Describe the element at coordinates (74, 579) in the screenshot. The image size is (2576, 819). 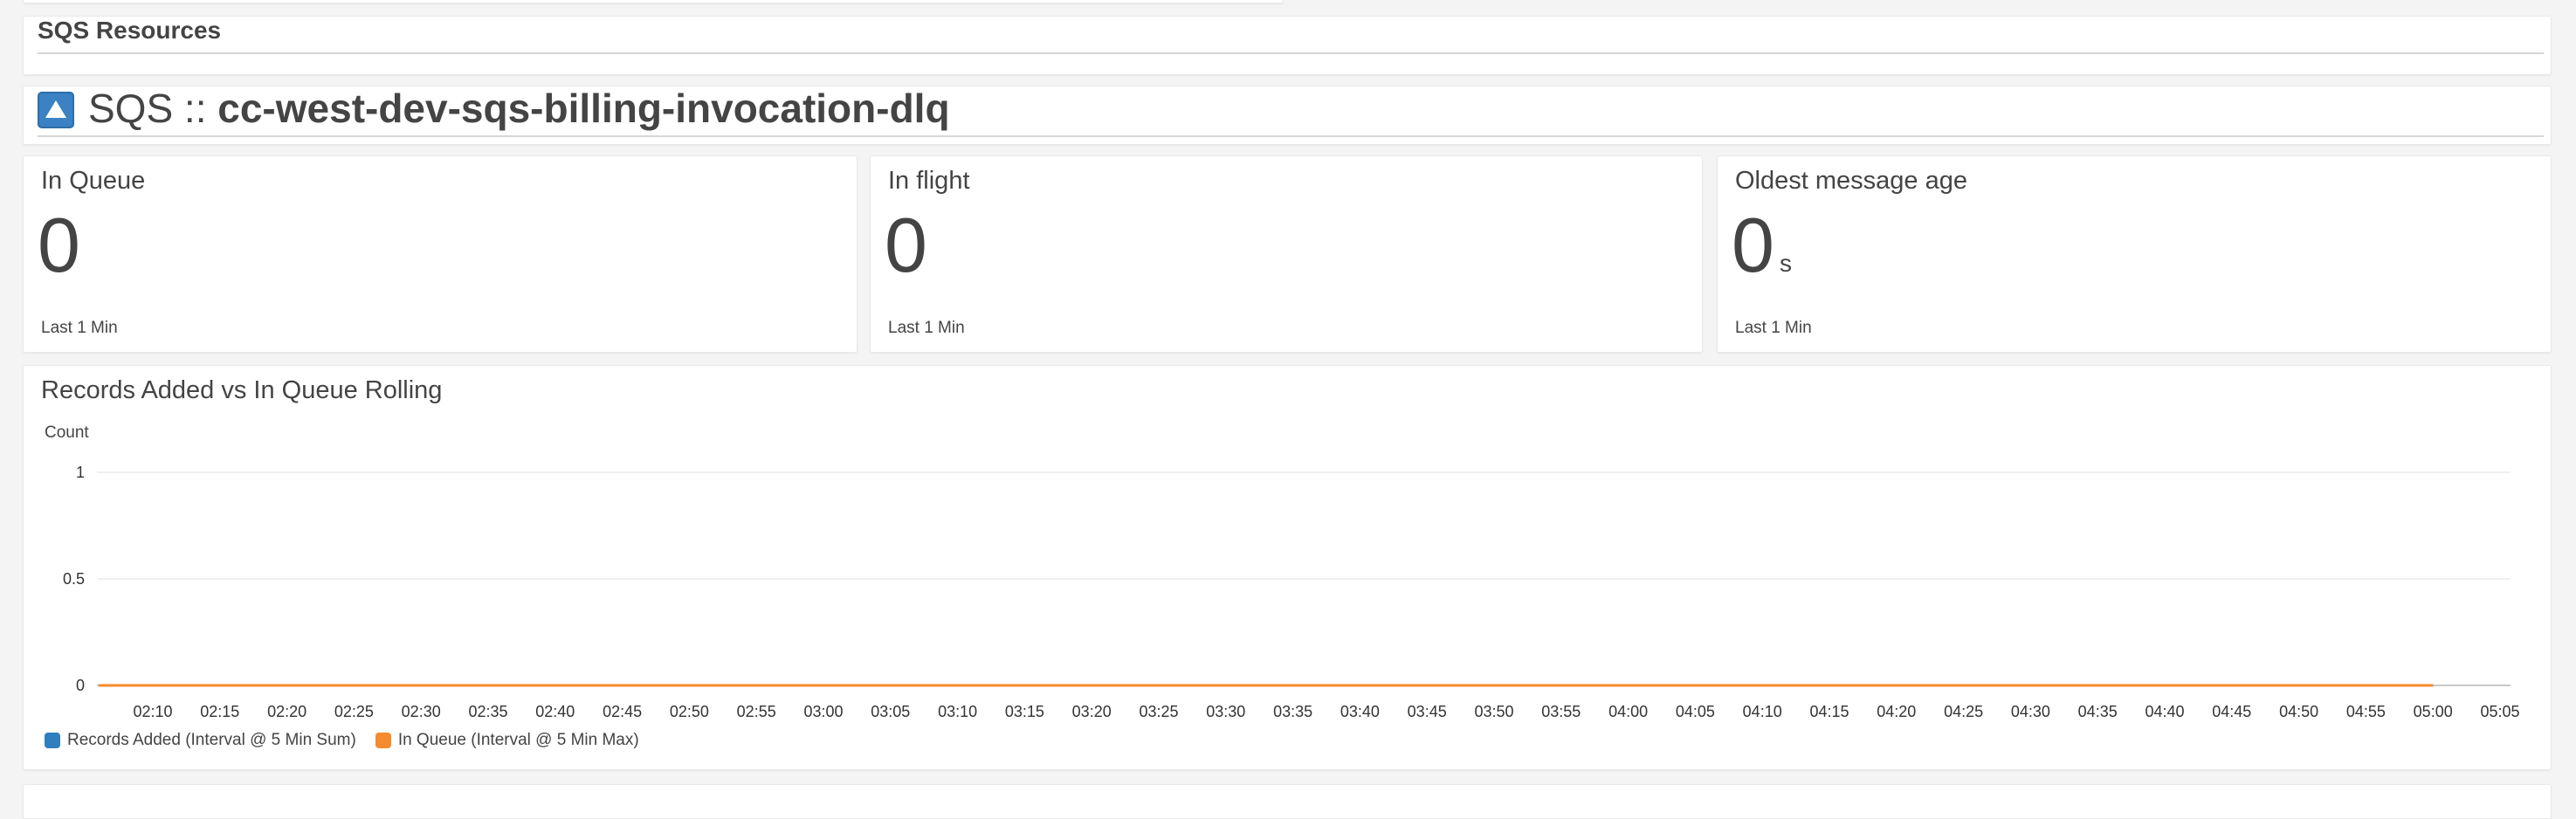
I see `y-tick-label: 0.5` at that location.